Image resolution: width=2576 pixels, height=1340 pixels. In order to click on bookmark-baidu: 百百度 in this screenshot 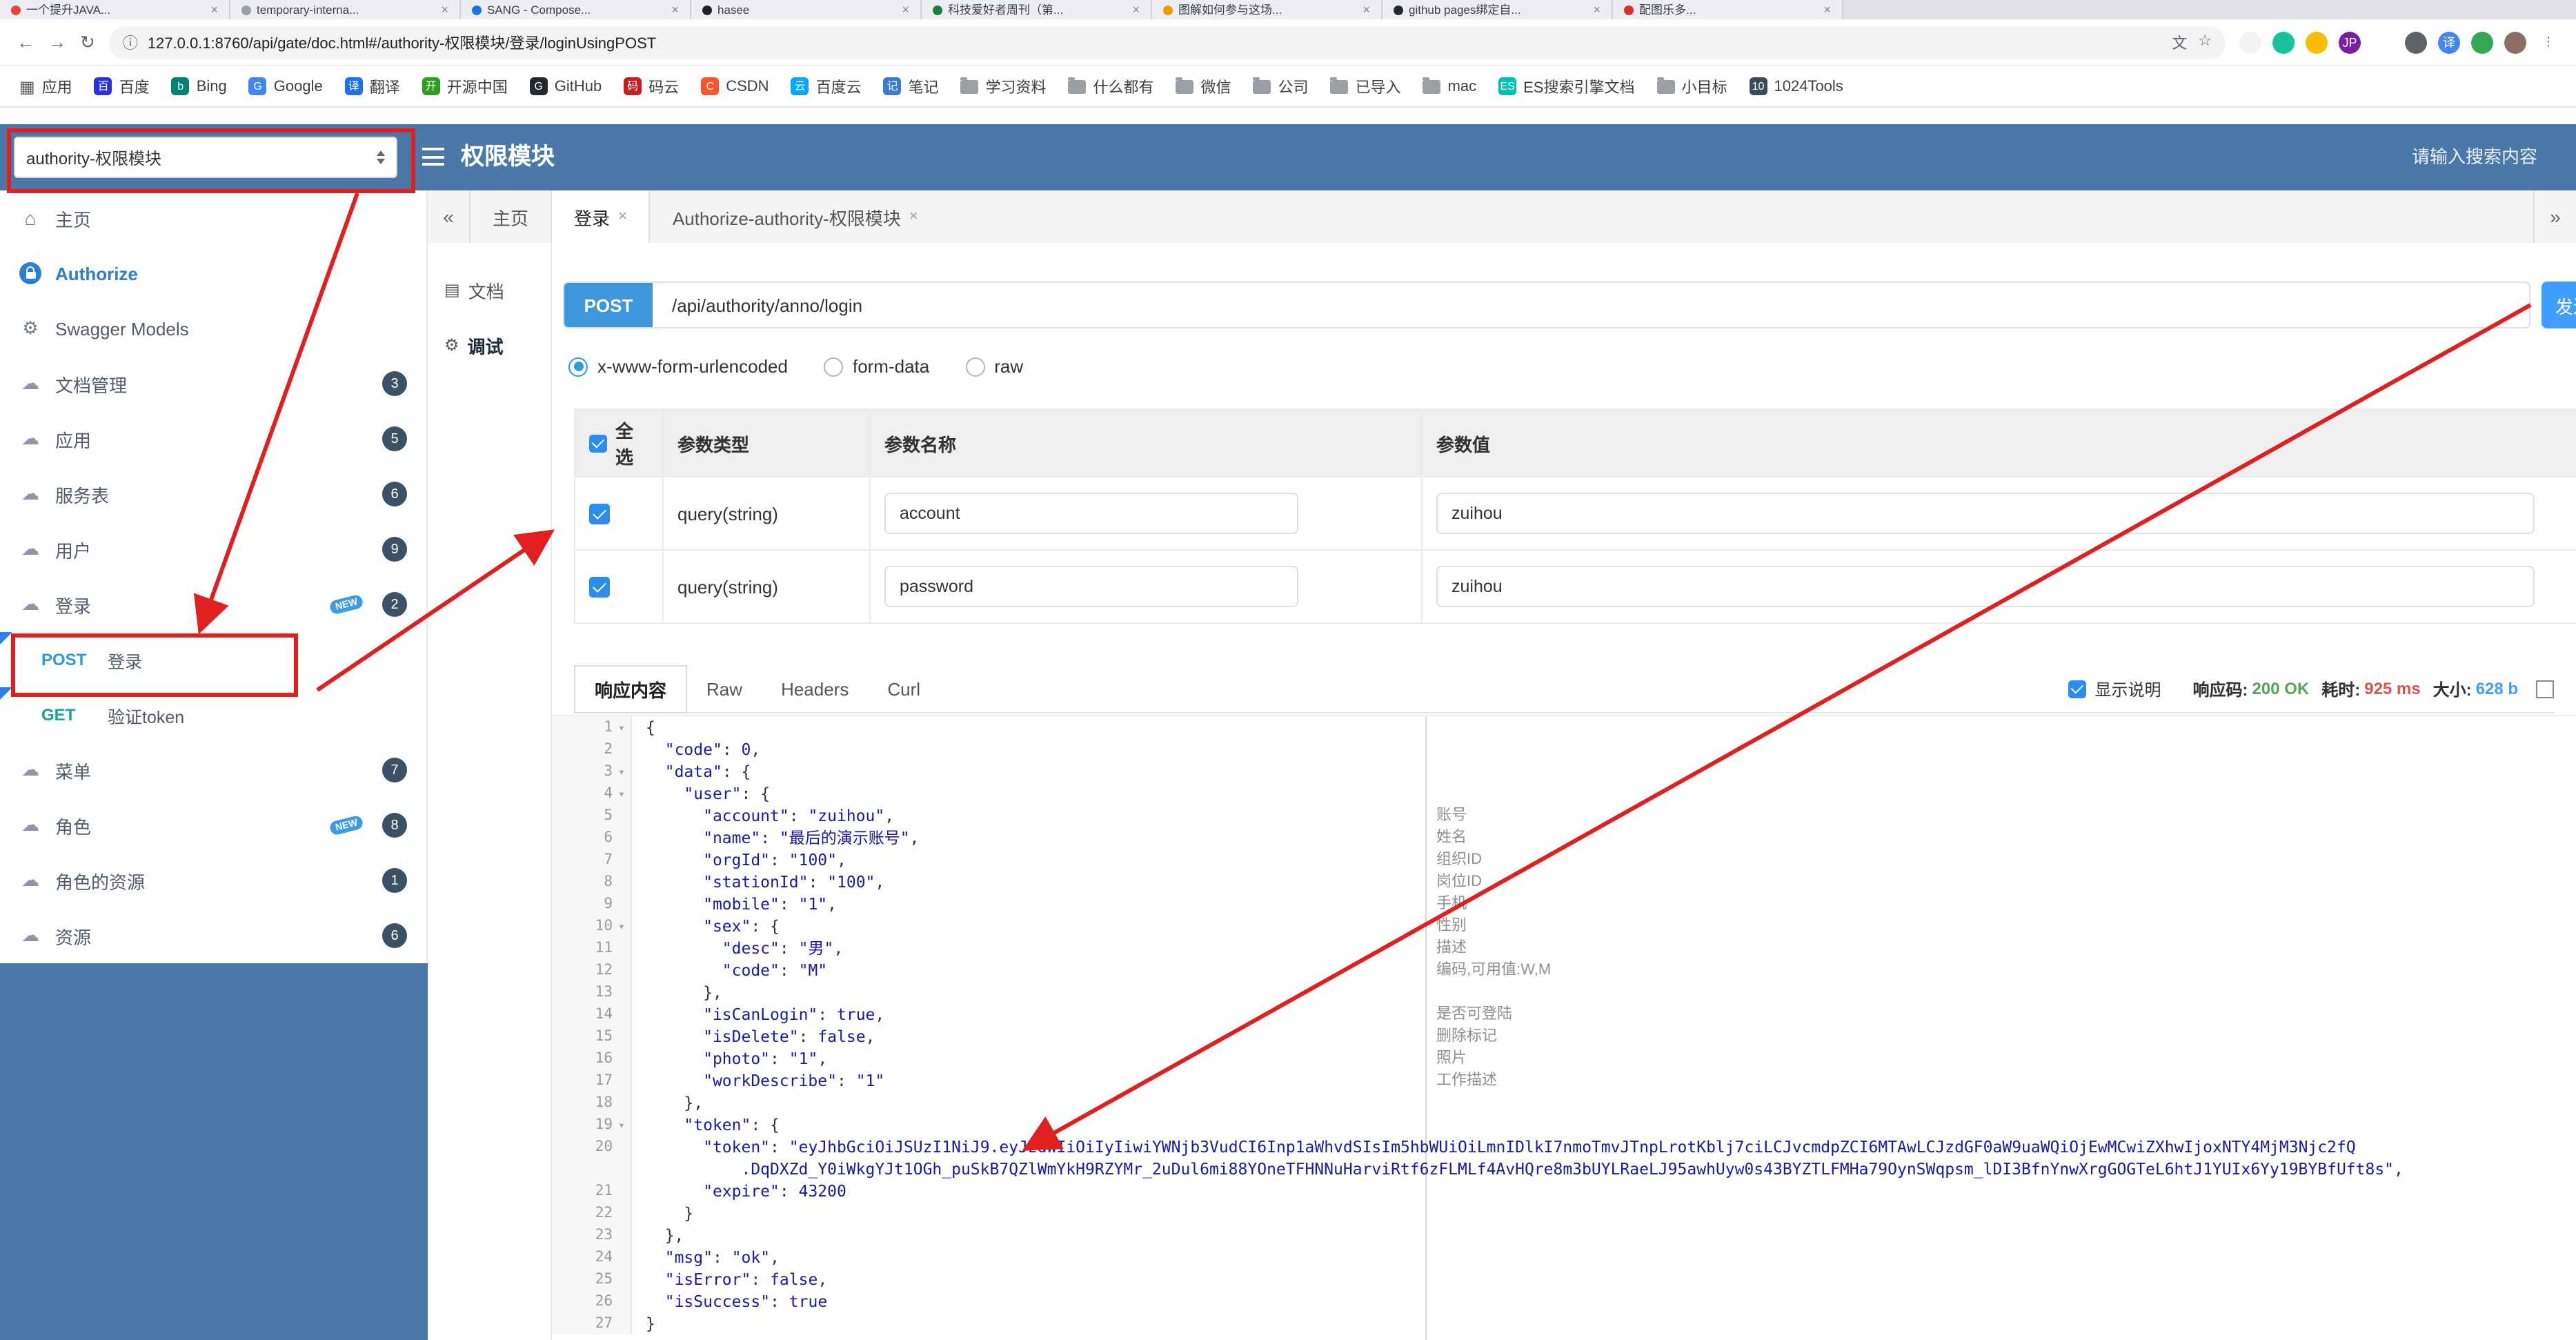, I will do `click(122, 86)`.